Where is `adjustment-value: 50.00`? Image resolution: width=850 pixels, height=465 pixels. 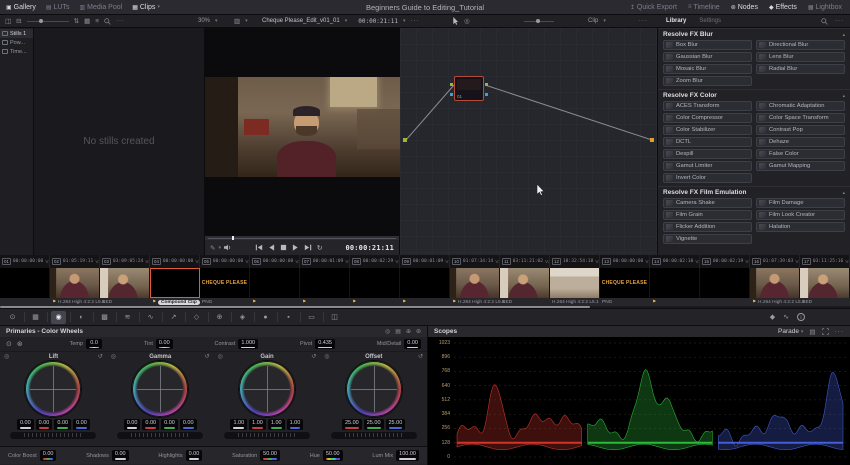
adjustment-value: 50.00 is located at coordinates (270, 455).